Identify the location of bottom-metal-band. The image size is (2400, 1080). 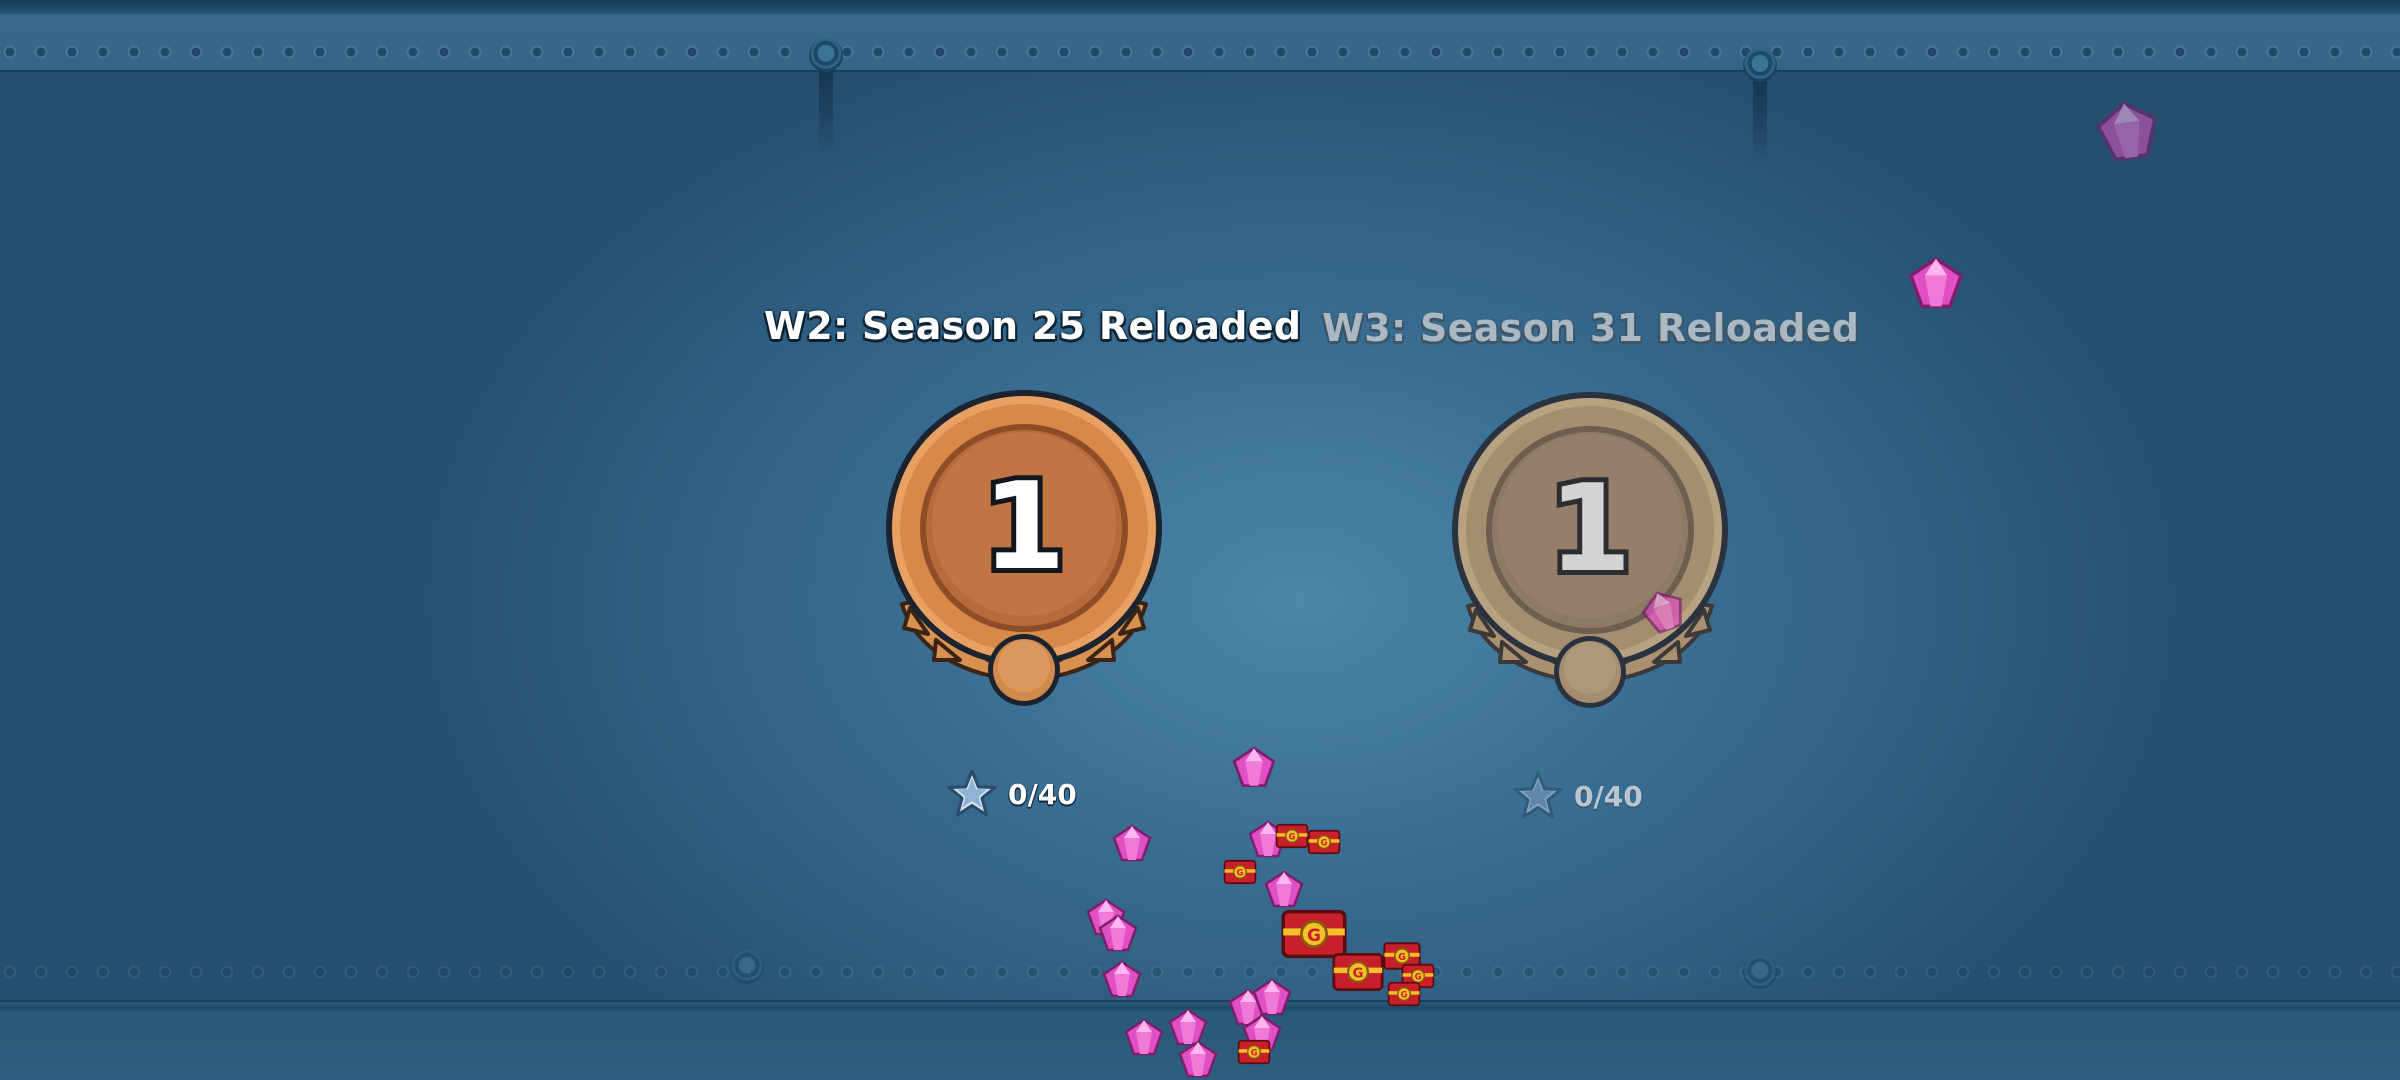
(1200, 1040).